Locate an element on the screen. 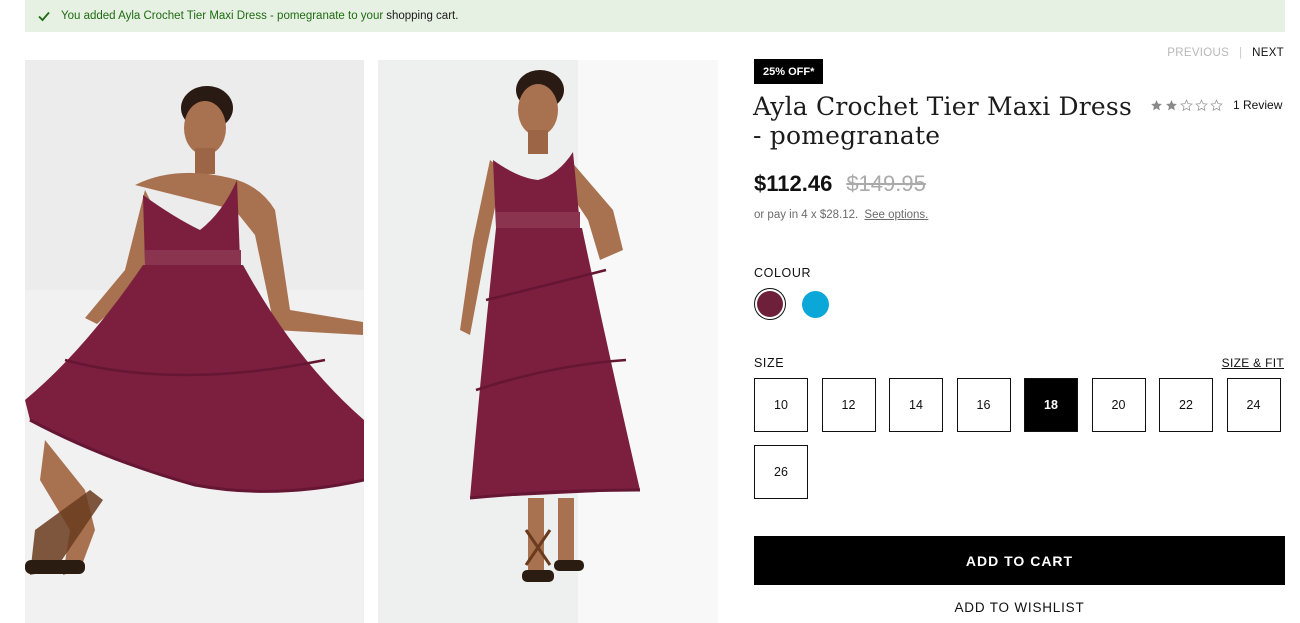 This screenshot has width=1300, height=623. add-to-wishlist-button: ADD TO WISHLIST is located at coordinates (1019, 607).